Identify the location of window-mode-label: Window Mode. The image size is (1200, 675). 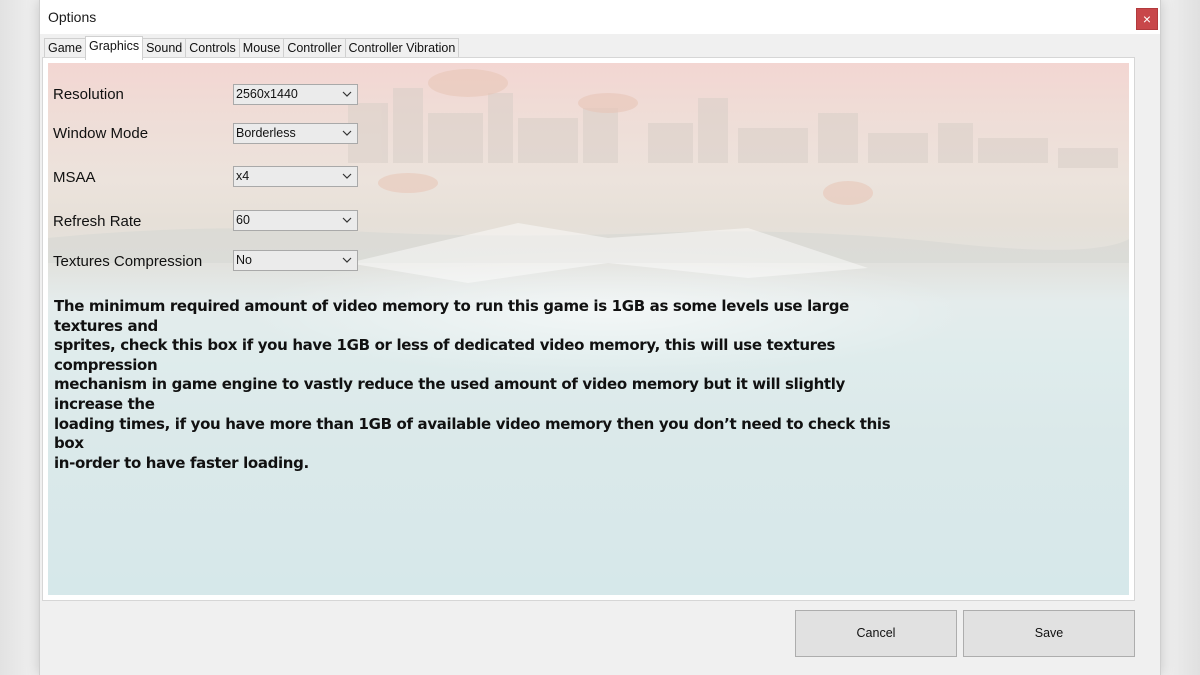
(101, 133).